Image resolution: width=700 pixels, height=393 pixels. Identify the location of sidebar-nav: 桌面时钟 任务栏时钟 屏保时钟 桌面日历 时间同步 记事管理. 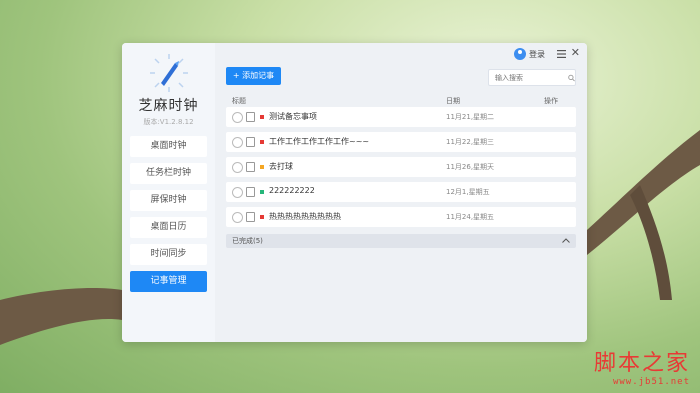
(168, 217).